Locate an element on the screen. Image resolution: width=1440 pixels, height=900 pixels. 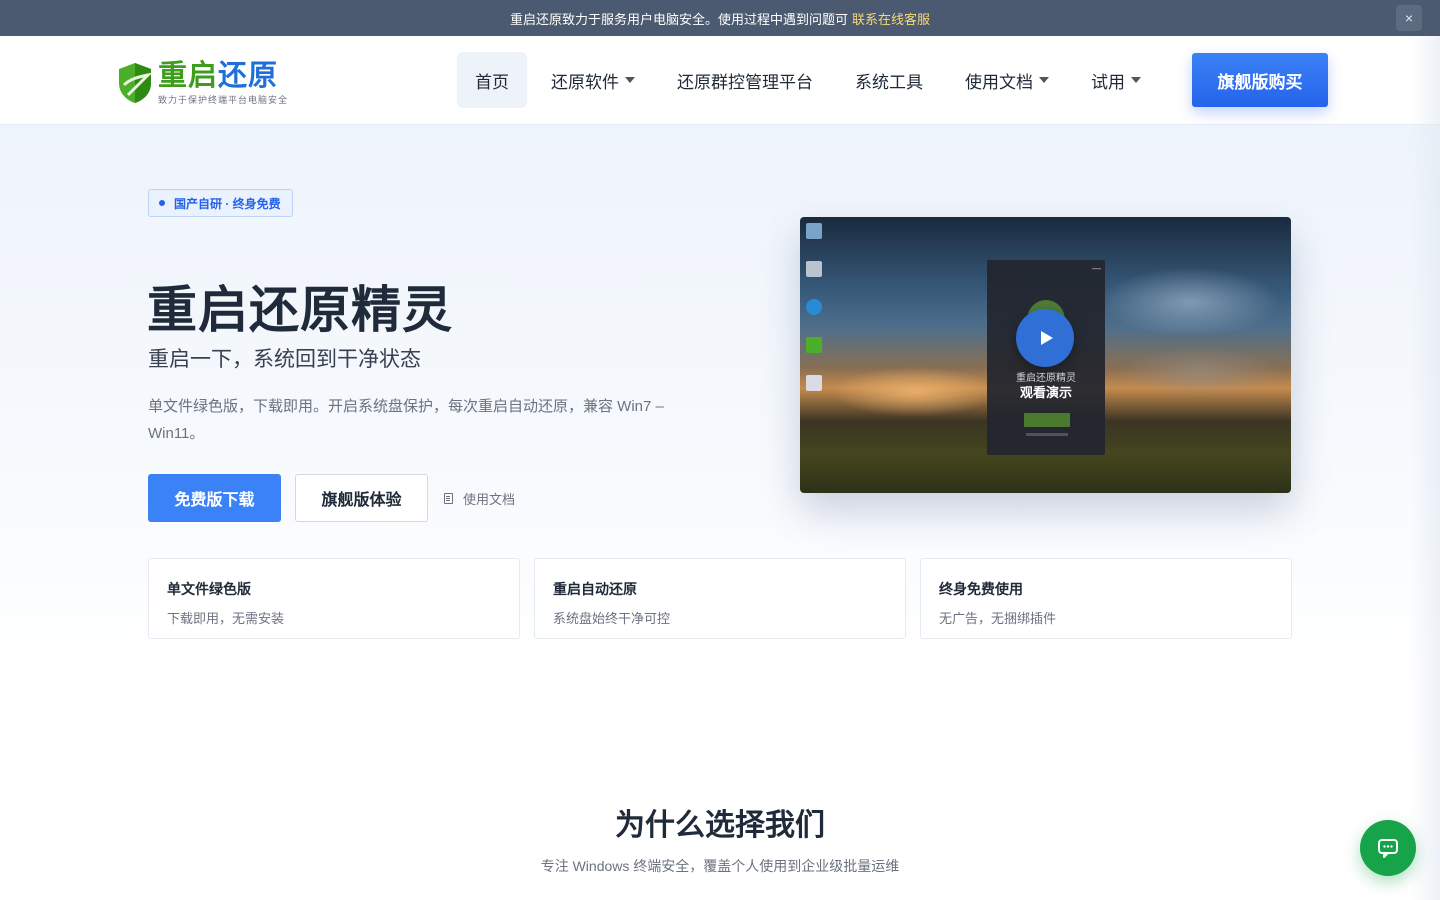
shield-logo-icon is located at coordinates (136, 83).